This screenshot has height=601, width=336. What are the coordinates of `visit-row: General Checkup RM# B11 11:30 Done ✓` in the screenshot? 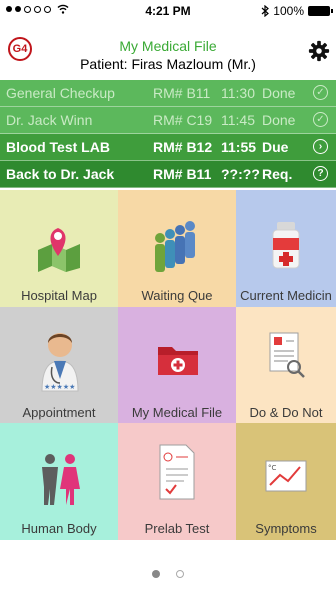 It's located at (168, 93).